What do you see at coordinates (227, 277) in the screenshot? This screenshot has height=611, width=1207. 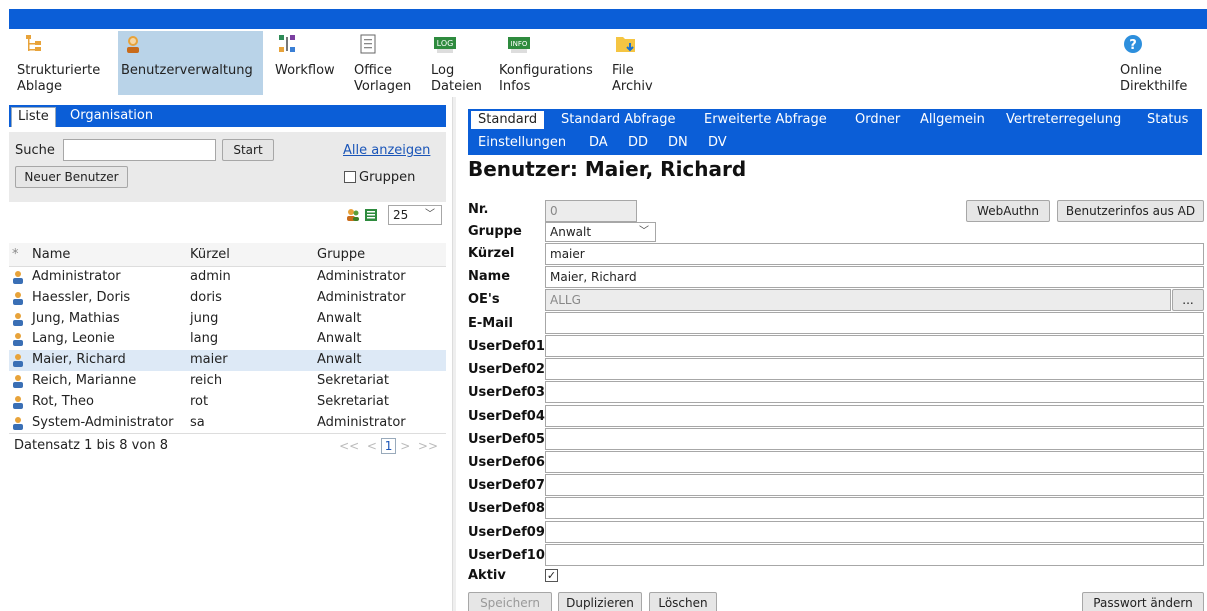 I see `table-row: Administrator admin Administrator` at bounding box center [227, 277].